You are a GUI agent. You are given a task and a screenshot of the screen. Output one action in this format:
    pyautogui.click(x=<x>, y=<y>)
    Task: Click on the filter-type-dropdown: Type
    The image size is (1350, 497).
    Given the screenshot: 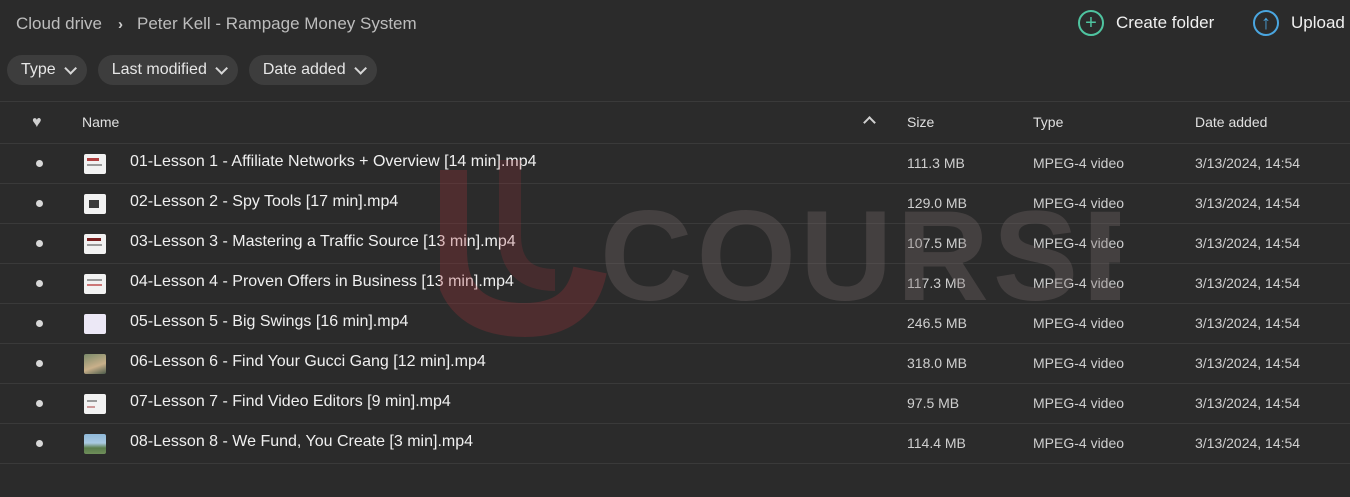 What is the action you would take?
    pyautogui.click(x=47, y=70)
    